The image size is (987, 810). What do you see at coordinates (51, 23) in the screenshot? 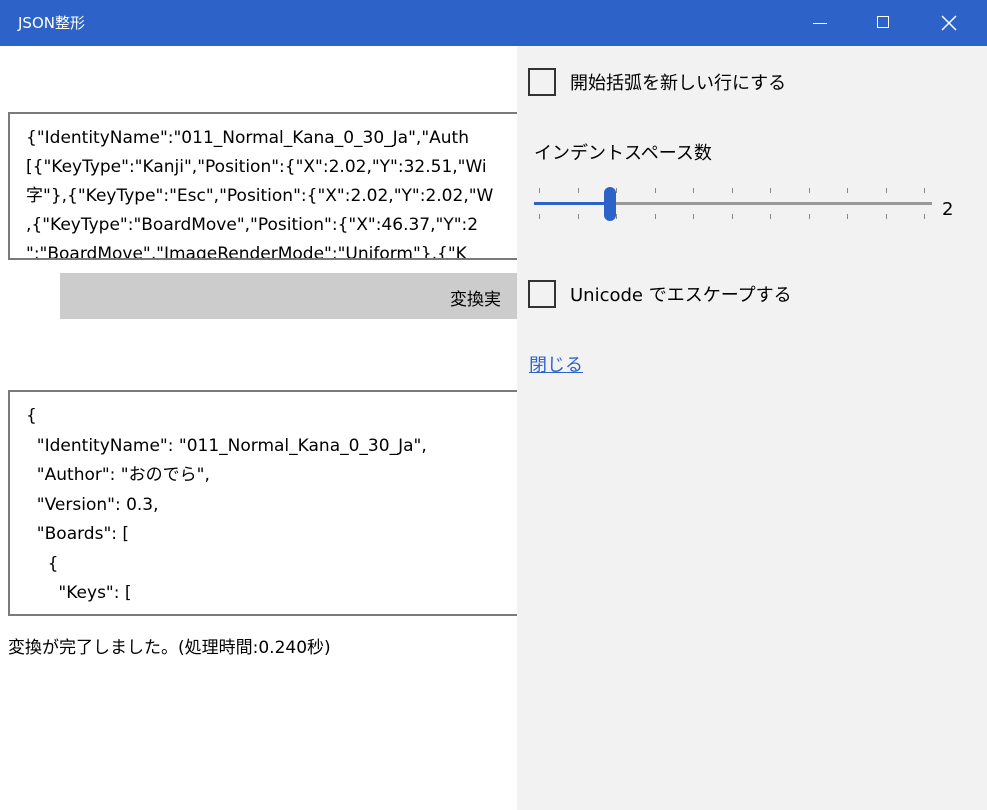
I see `window-title: JSON整形` at bounding box center [51, 23].